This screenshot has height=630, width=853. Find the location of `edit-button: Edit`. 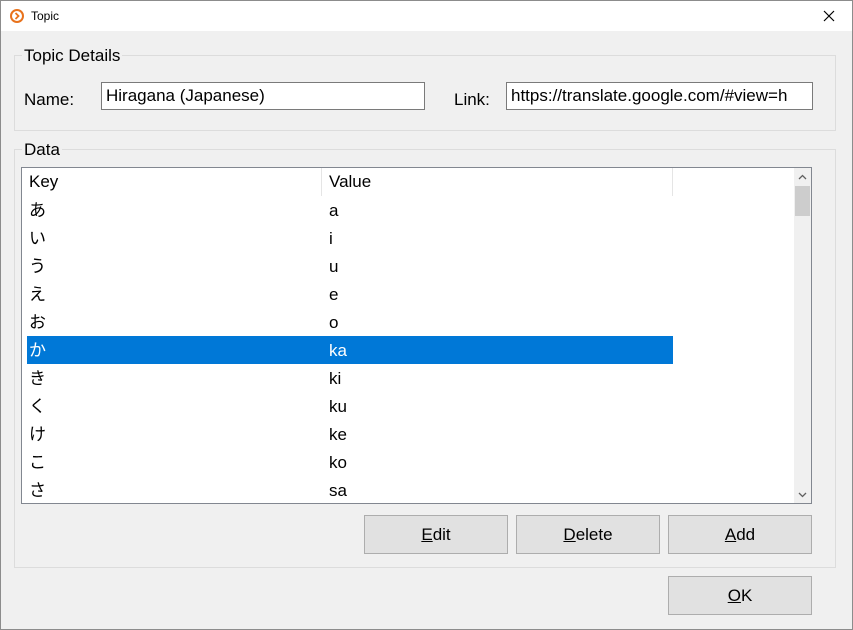

edit-button: Edit is located at coordinates (436, 534).